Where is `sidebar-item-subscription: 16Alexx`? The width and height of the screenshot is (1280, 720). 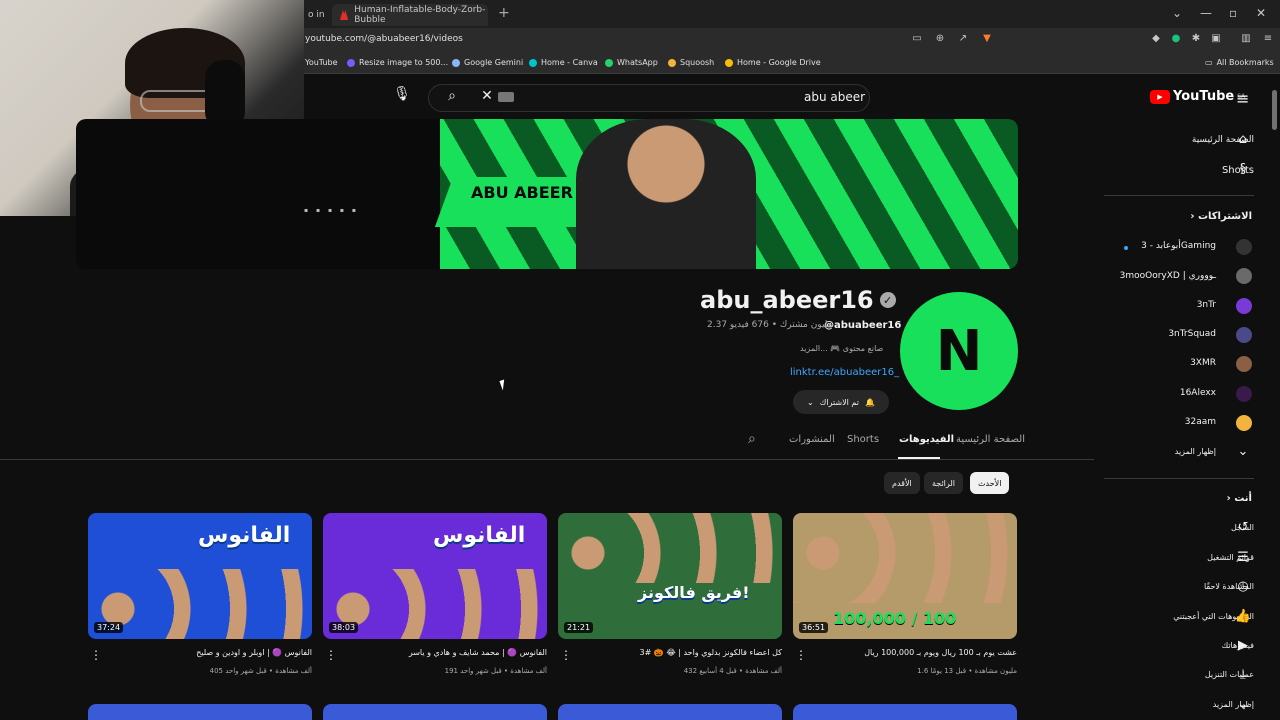 sidebar-item-subscription: 16Alexx is located at coordinates (1160, 393).